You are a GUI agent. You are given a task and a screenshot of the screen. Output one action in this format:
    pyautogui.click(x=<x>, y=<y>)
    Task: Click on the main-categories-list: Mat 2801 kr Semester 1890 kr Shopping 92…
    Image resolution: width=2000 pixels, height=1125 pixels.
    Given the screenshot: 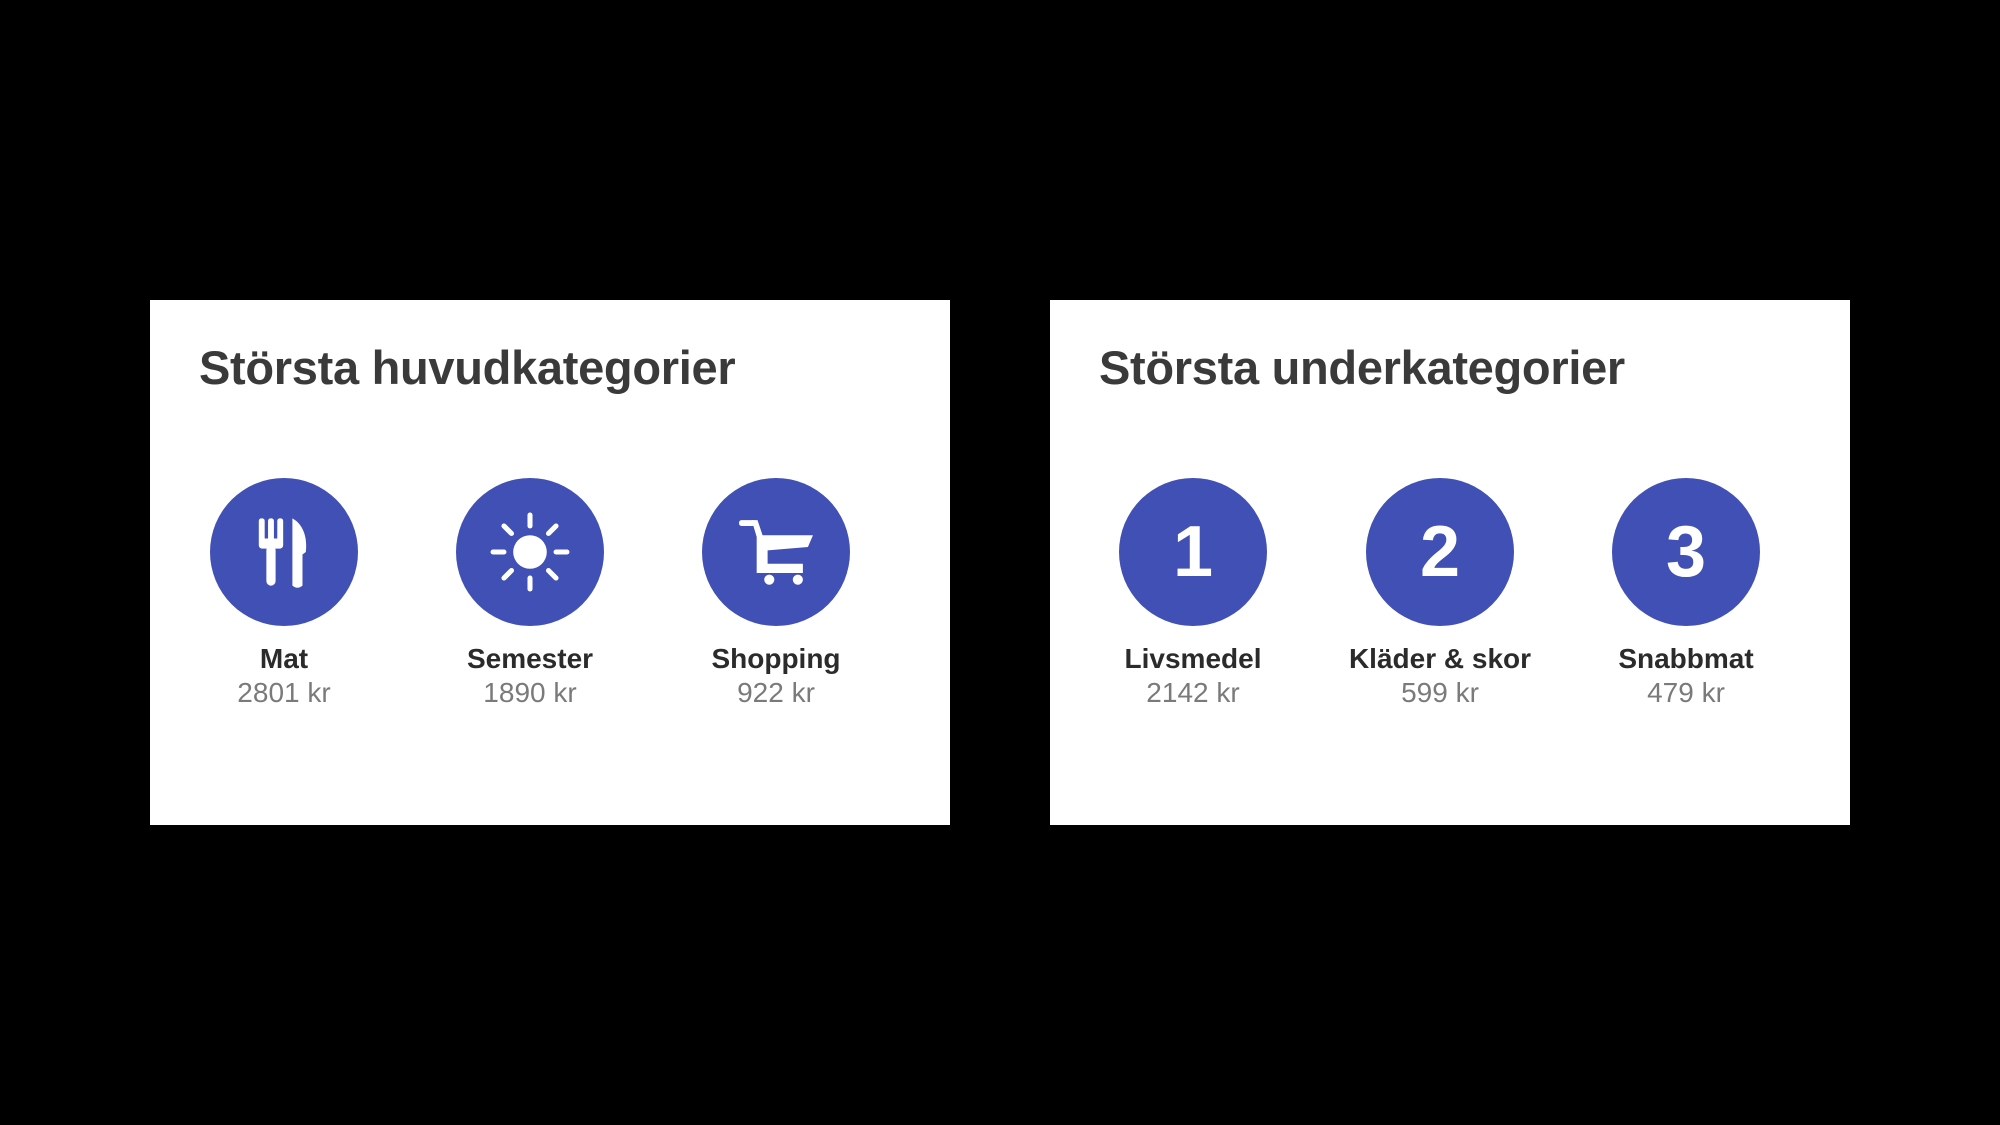 What is the action you would take?
    pyautogui.click(x=550, y=608)
    